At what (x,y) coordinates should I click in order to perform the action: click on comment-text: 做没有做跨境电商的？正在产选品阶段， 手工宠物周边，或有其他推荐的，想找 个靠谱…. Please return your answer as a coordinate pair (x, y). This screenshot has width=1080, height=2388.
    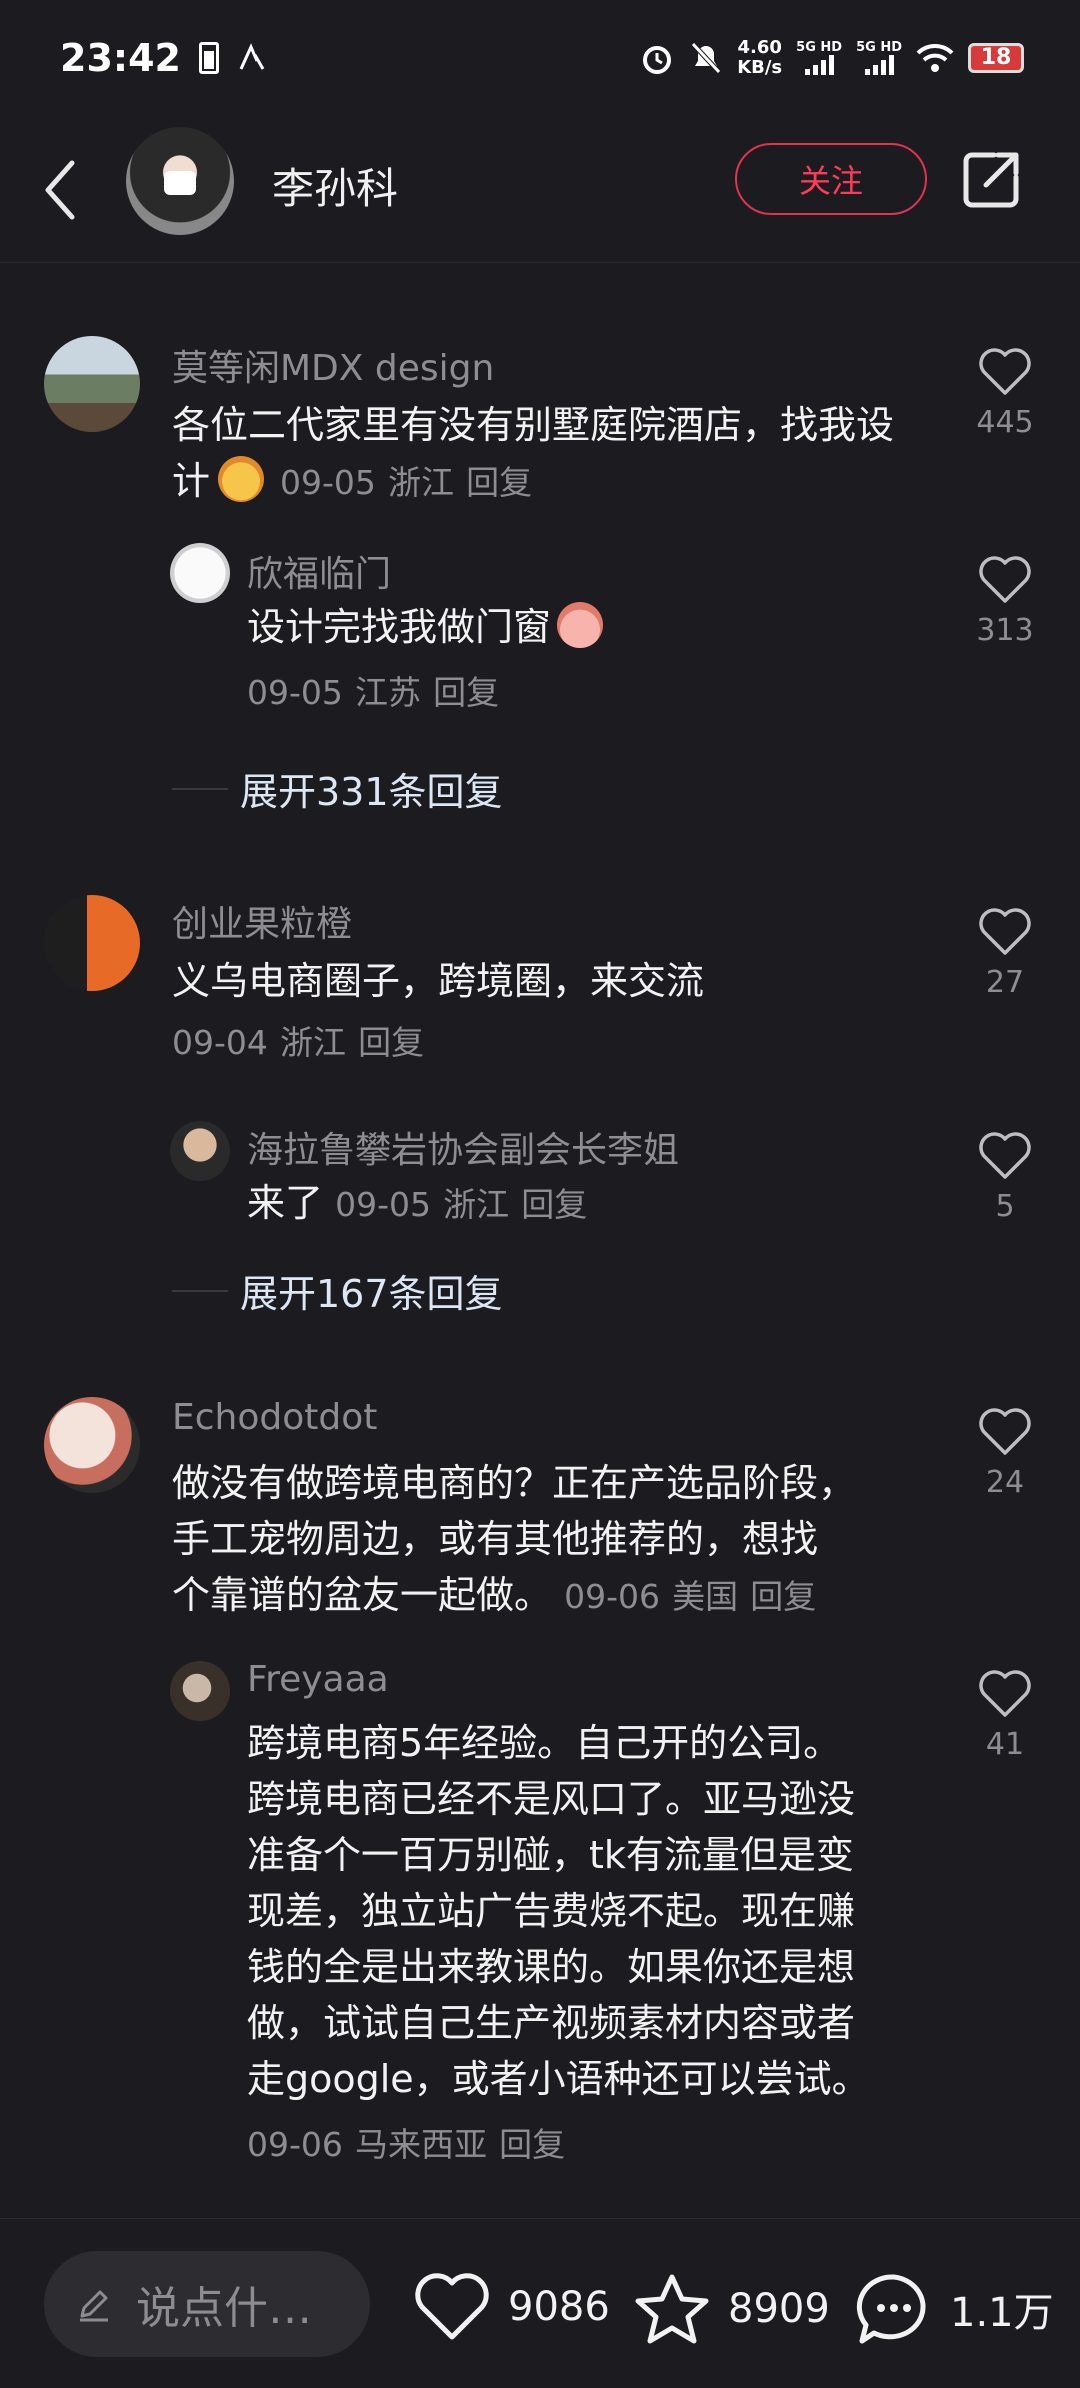
    Looking at the image, I should click on (552, 1540).